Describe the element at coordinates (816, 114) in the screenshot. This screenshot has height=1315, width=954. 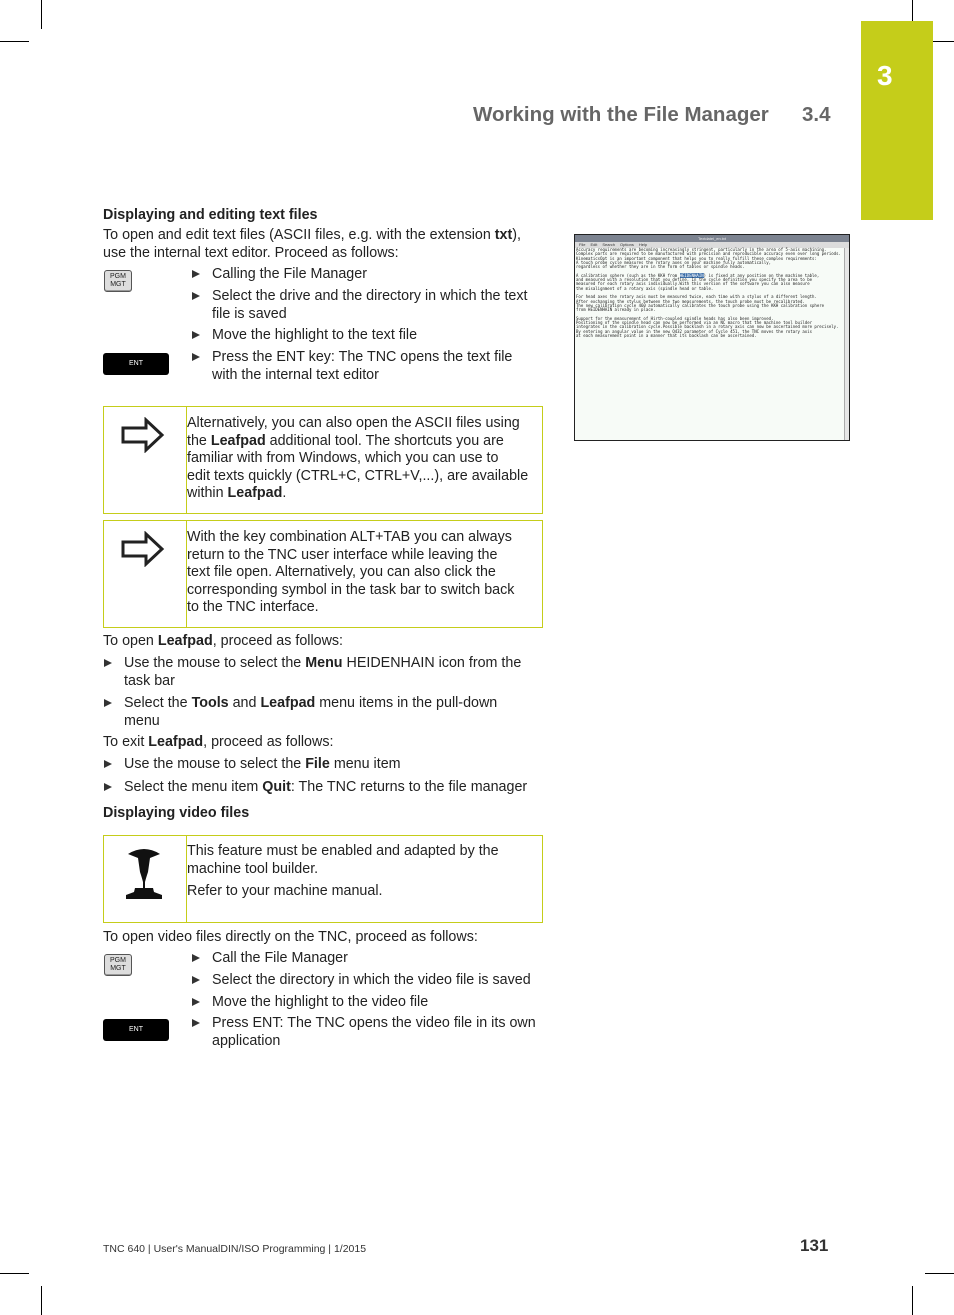
I see `section-number: 3.4` at that location.